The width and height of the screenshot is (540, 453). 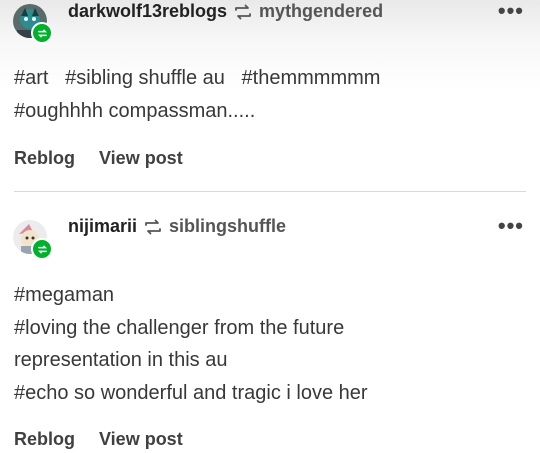 I want to click on reblog-source-link: mythgendered, so click(x=321, y=11).